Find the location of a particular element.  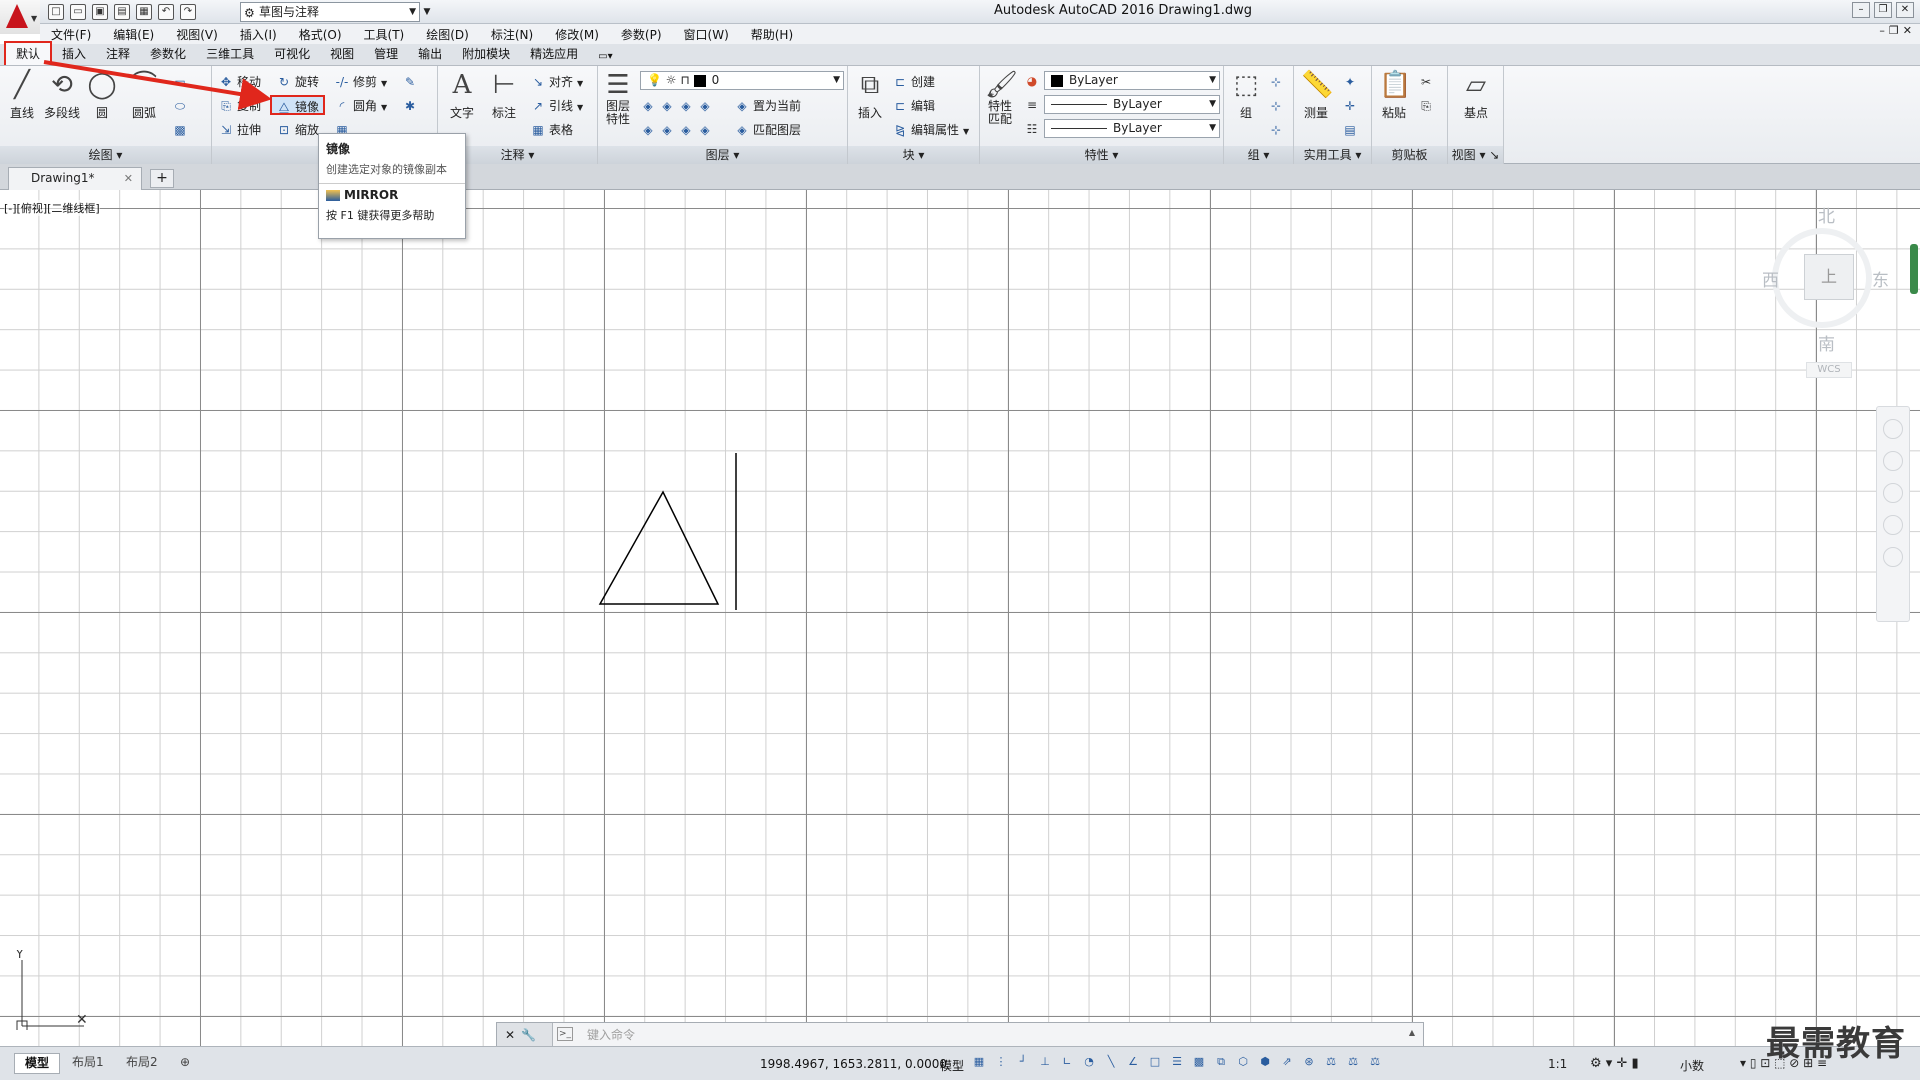

explode-button: ✱ is located at coordinates (411, 106).